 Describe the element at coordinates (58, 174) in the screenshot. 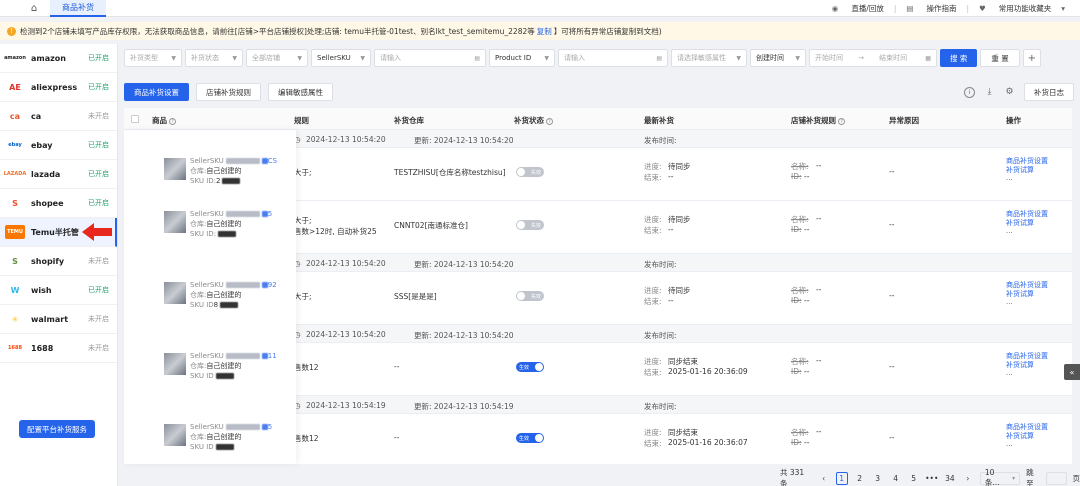

I see `sidebar-item-lazada: LAZADA lazada 已开启` at that location.